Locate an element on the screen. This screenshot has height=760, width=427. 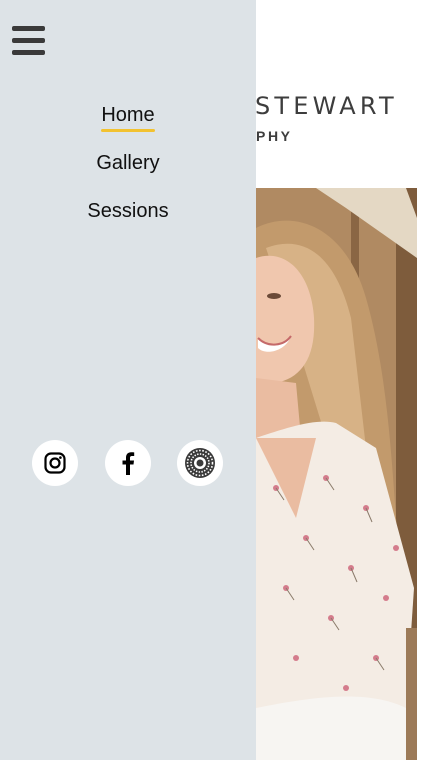
nav-item-home: Home is located at coordinates (128, 124).